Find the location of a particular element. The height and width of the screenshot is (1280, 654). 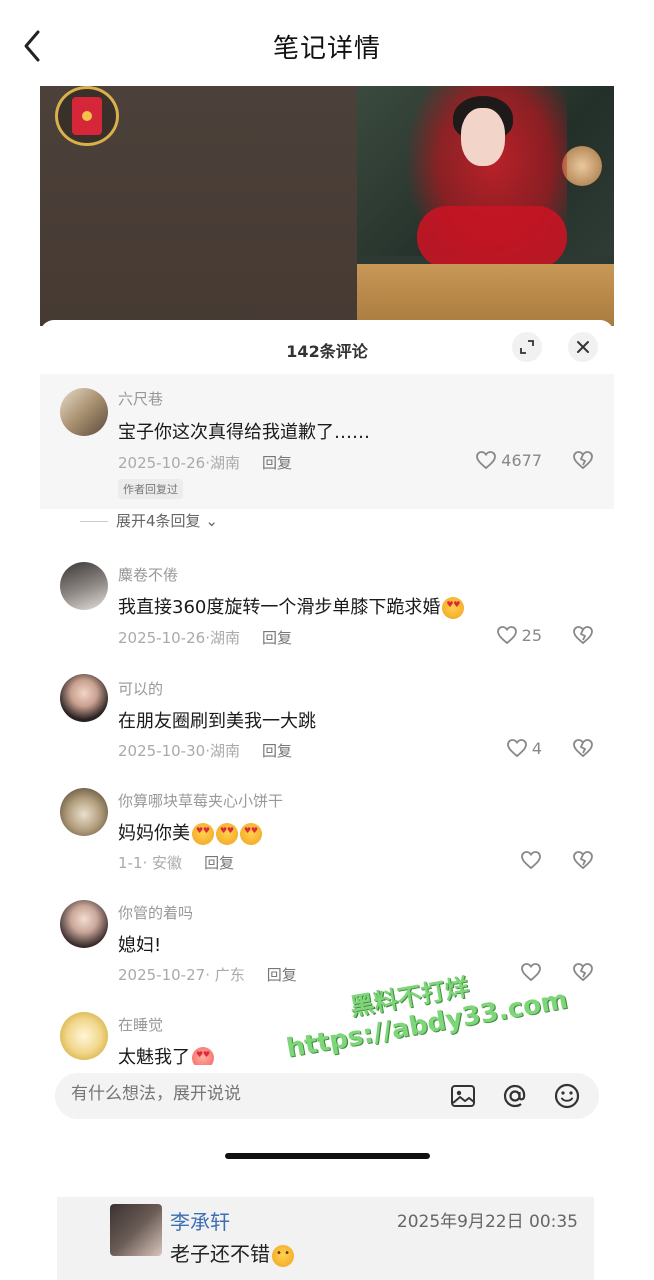

like-button: 4 is located at coordinates (524, 748).